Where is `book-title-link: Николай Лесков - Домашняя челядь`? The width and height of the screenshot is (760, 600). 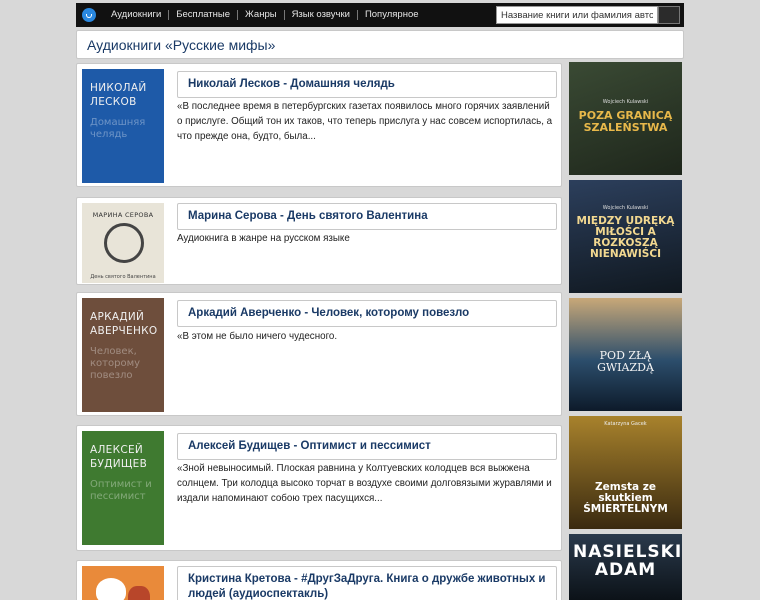
book-title-link: Николай Лесков - Домашняя челядь is located at coordinates (367, 84).